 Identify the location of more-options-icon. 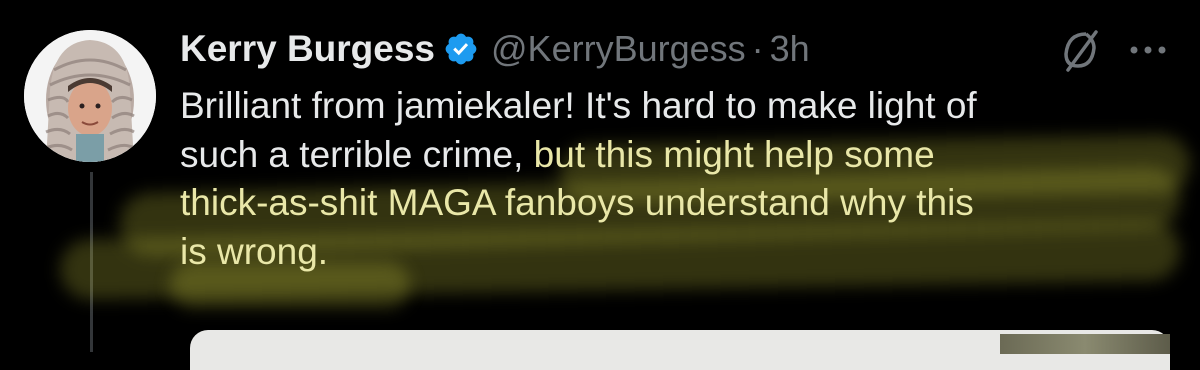
(1148, 50).